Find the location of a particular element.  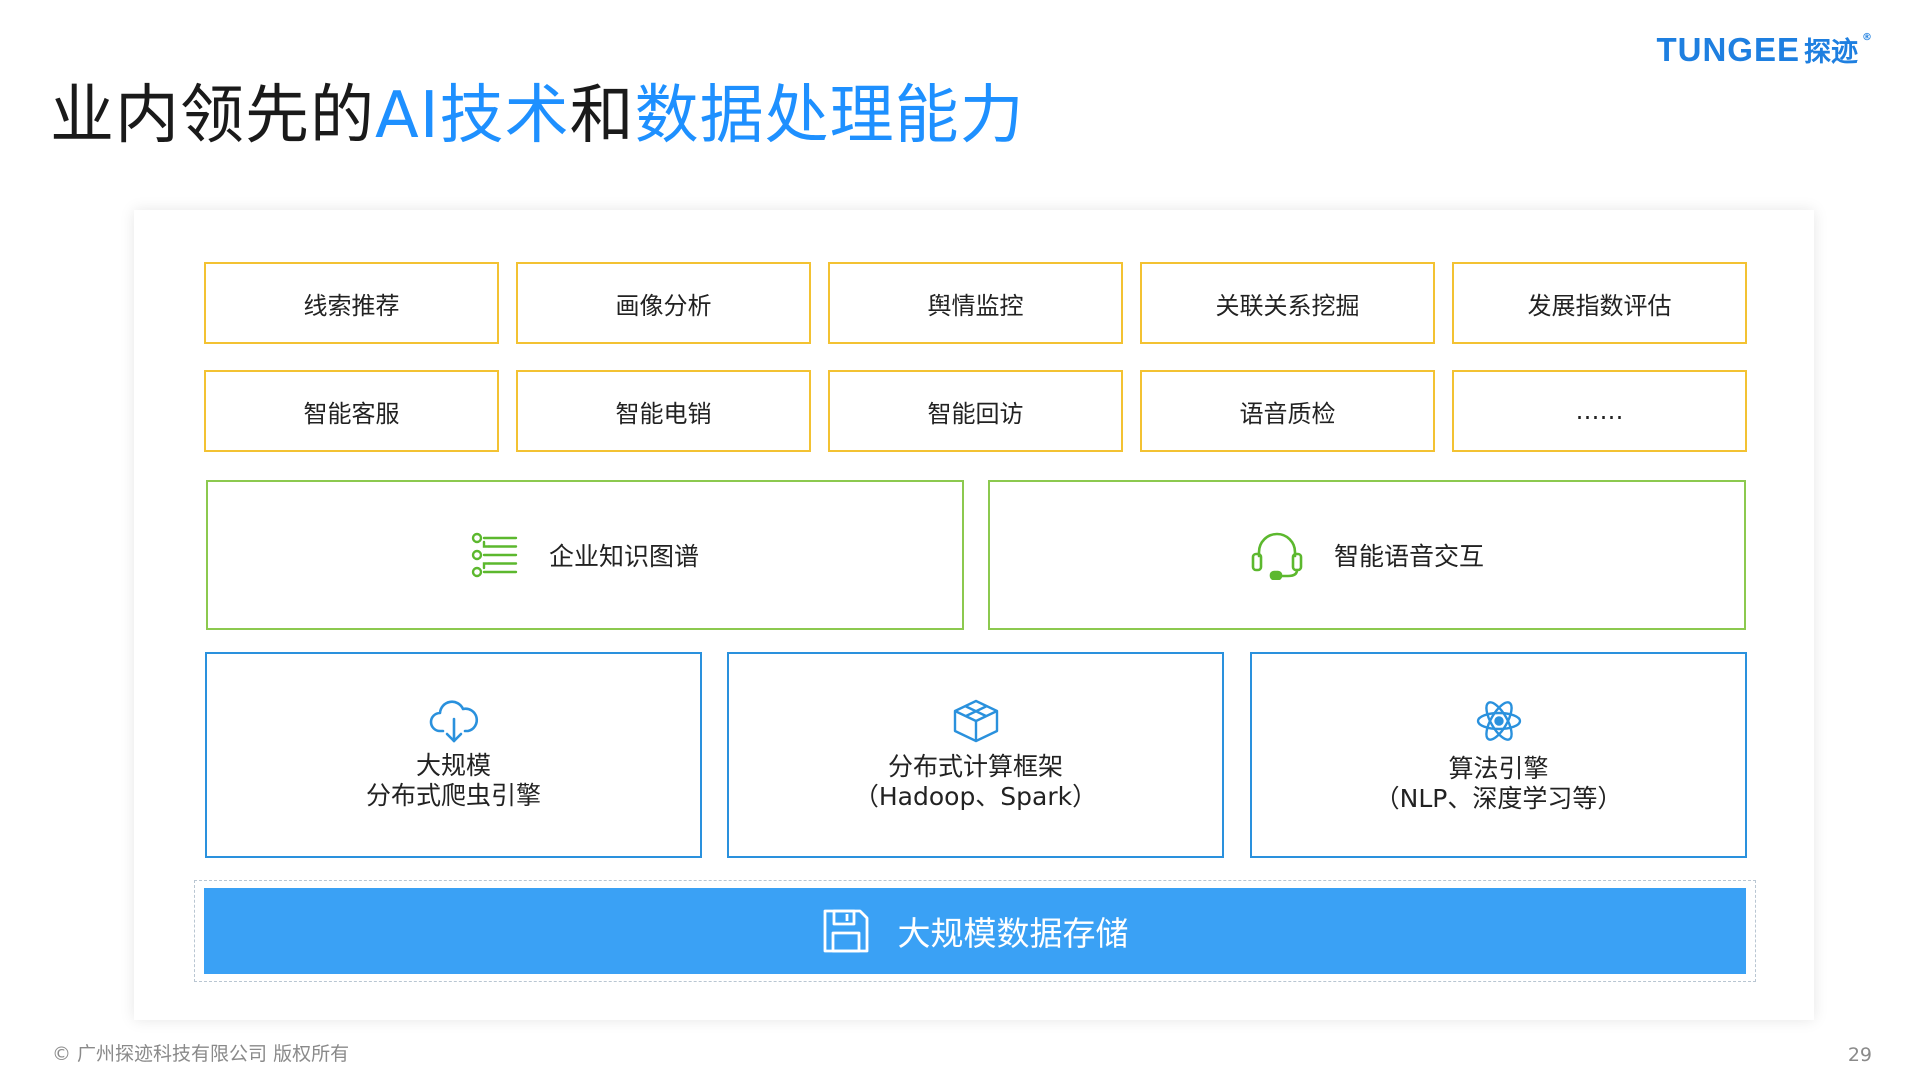

application-label: 语音质检 is located at coordinates (1287, 413).